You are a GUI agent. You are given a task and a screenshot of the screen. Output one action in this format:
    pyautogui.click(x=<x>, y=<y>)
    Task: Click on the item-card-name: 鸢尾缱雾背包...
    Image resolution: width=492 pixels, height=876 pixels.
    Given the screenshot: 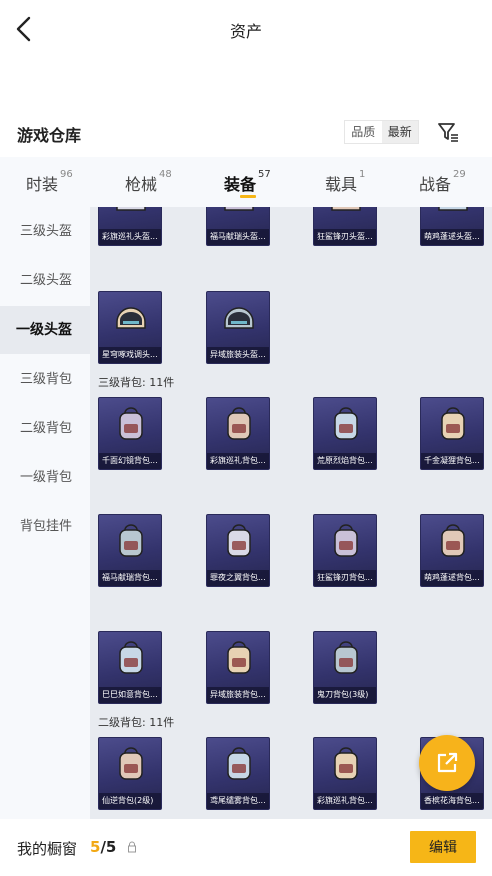 What is the action you would take?
    pyautogui.click(x=238, y=801)
    